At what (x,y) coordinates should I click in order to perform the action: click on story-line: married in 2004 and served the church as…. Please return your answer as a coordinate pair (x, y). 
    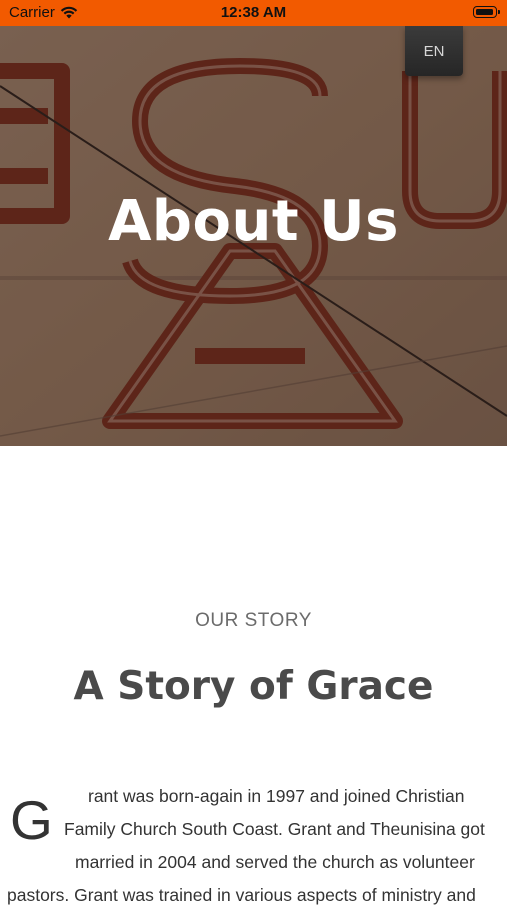
    Looking at the image, I should click on (275, 862).